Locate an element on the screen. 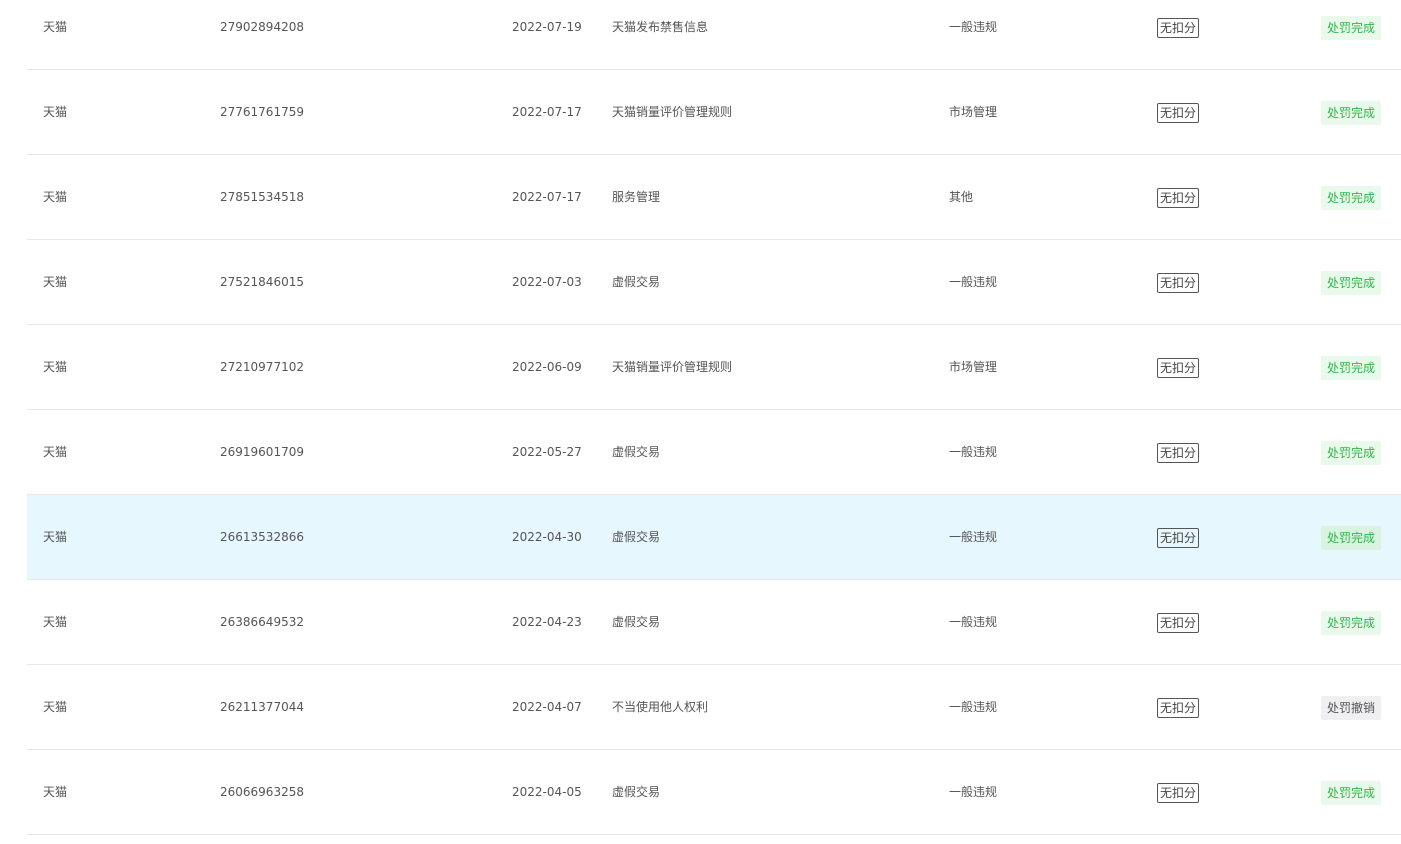 This screenshot has height=844, width=1401. status-cell: 处罚撤销 is located at coordinates (1351, 707).